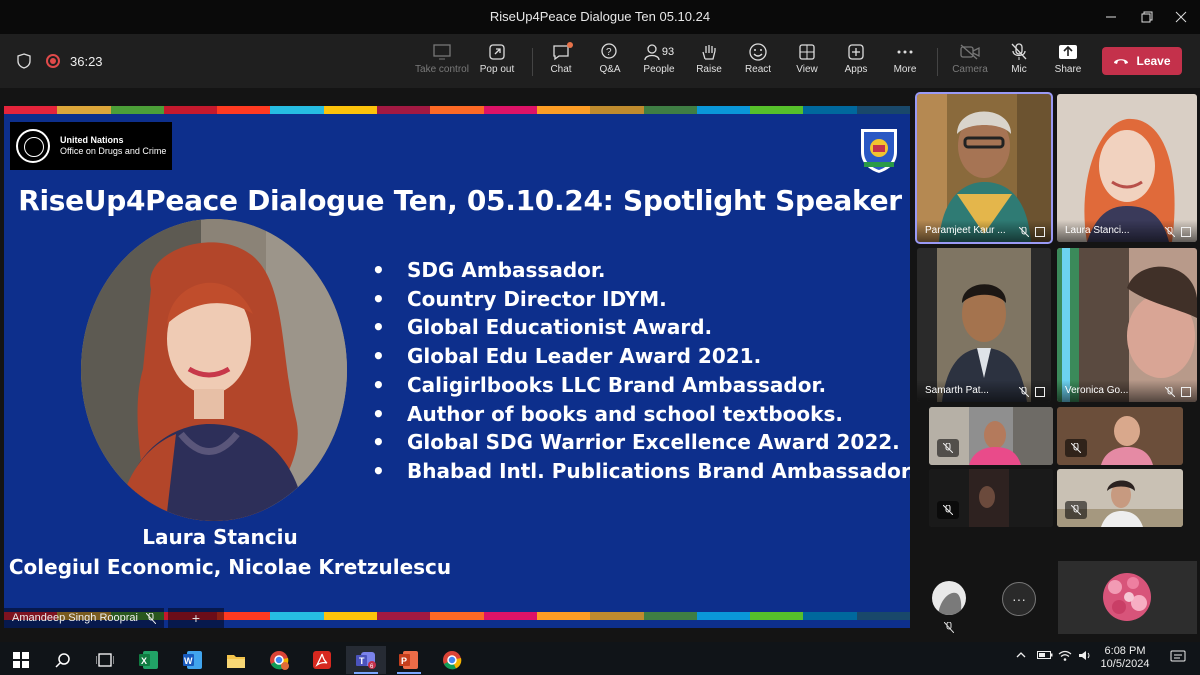 The image size is (1200, 675). I want to click on school-crest-icon, so click(879, 151).